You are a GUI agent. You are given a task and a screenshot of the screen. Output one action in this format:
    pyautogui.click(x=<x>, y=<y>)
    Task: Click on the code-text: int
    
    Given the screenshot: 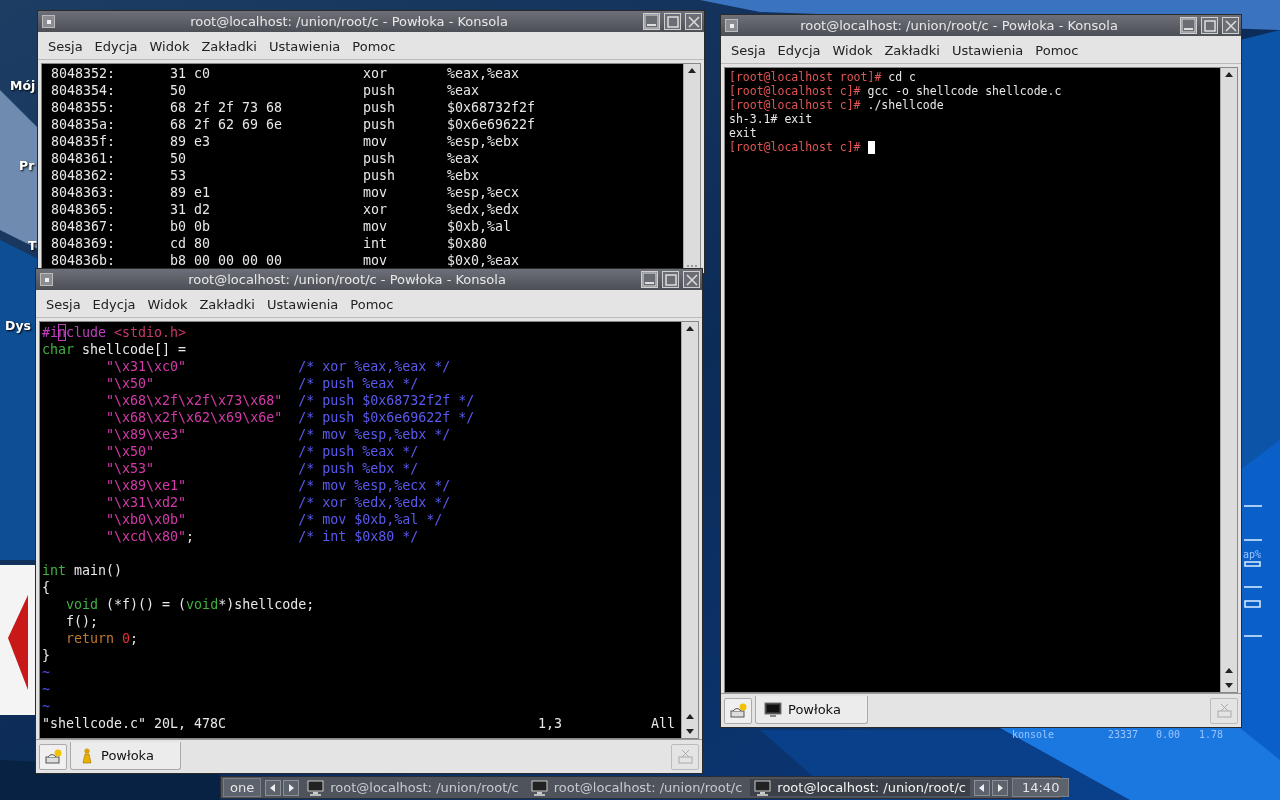 What is the action you would take?
    pyautogui.click(x=54, y=570)
    